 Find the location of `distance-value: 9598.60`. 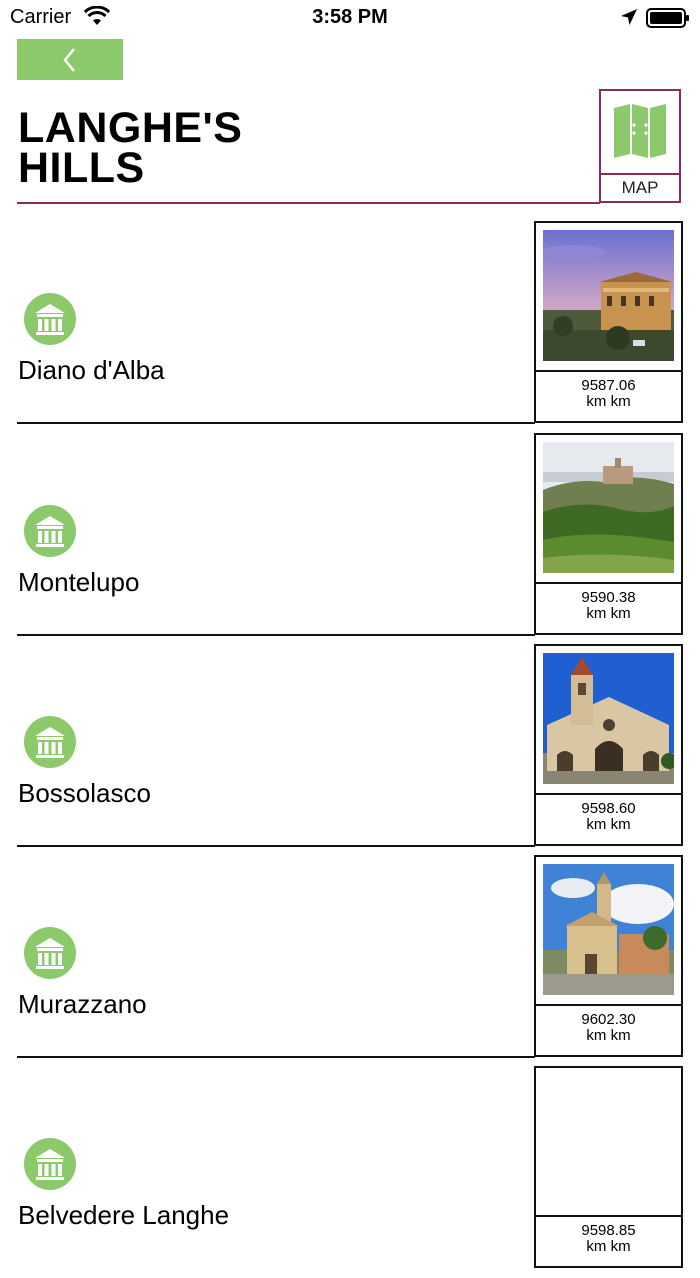

distance-value: 9598.60 is located at coordinates (608, 808).